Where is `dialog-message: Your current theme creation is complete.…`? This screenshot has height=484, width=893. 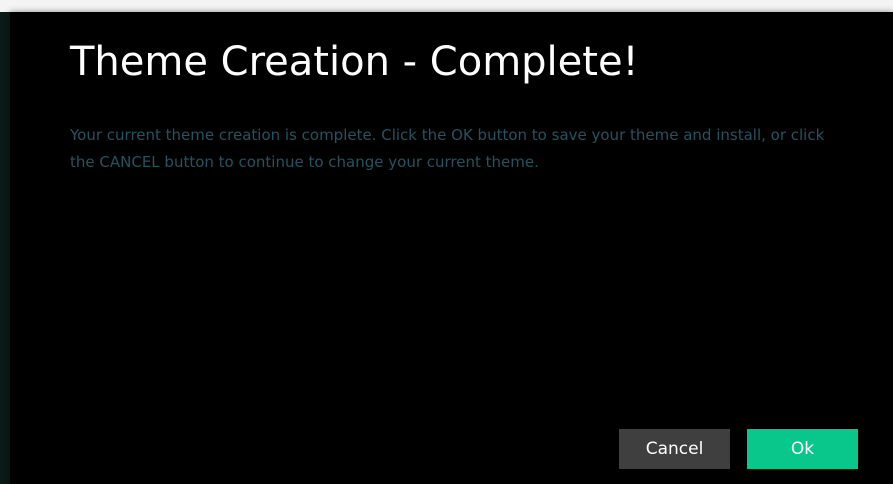
dialog-message: Your current theme creation is complete.… is located at coordinates (447, 148).